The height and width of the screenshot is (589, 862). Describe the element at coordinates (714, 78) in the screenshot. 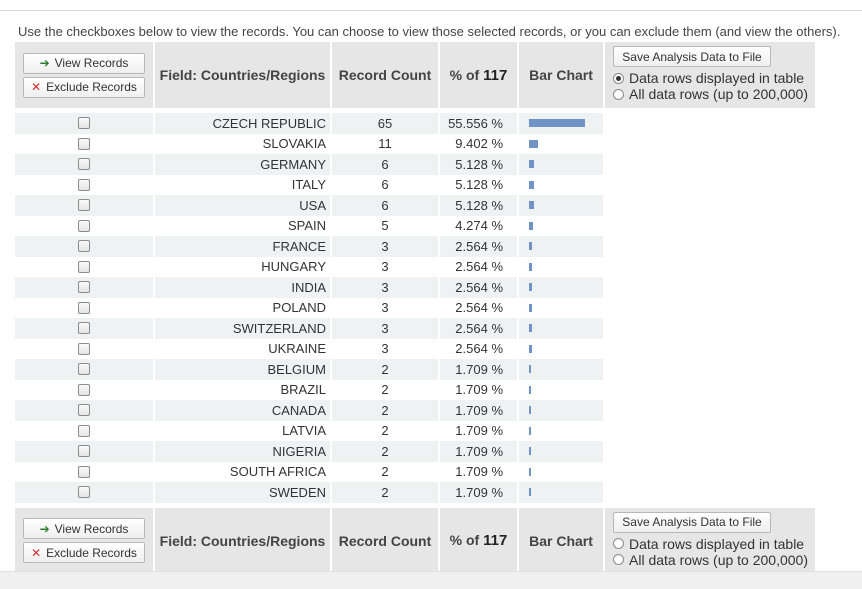

I see `radio-displayed-rows: Data rows displayed in table` at that location.